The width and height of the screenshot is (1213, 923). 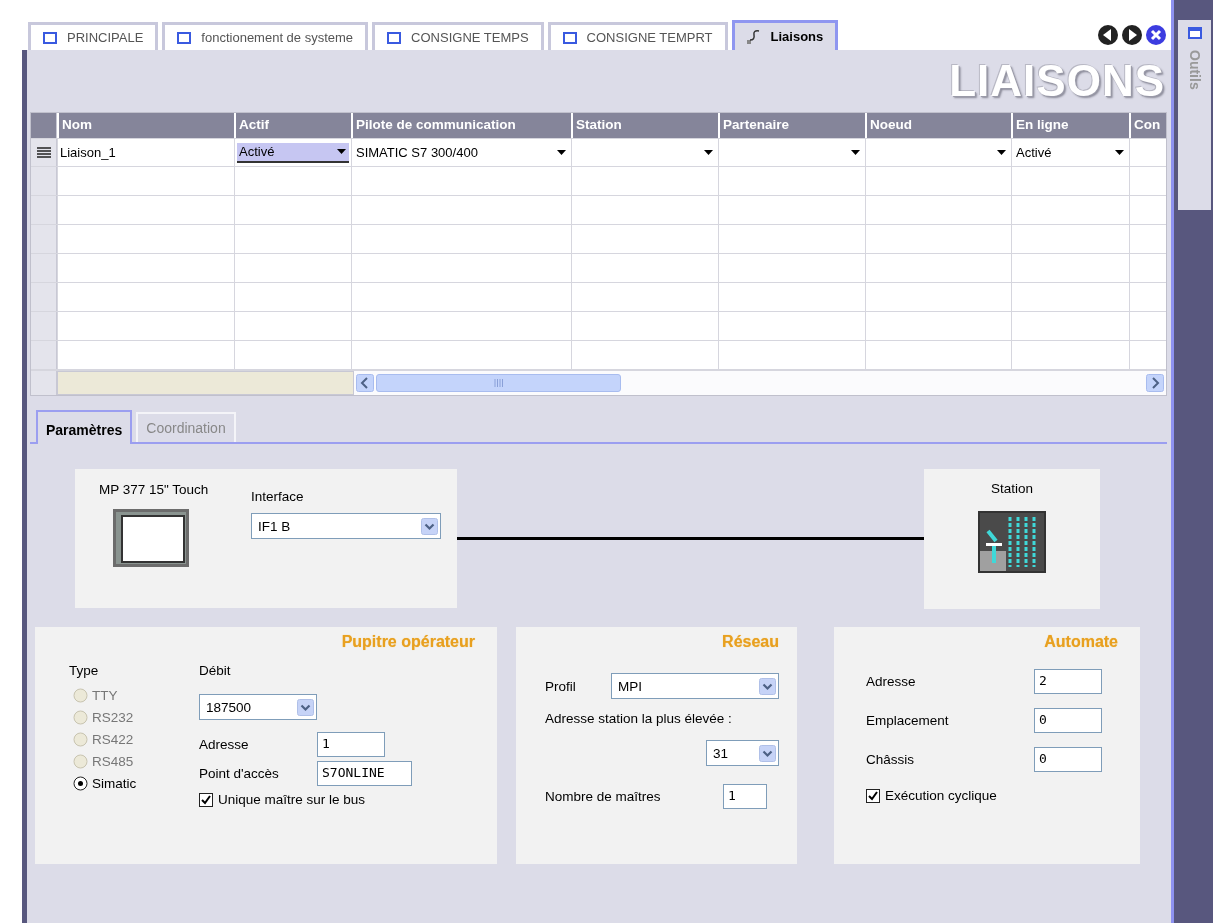 What do you see at coordinates (598, 153) in the screenshot?
I see `table-row: Liaison_1 Activé SIMATIC S7 300/400 Activé` at bounding box center [598, 153].